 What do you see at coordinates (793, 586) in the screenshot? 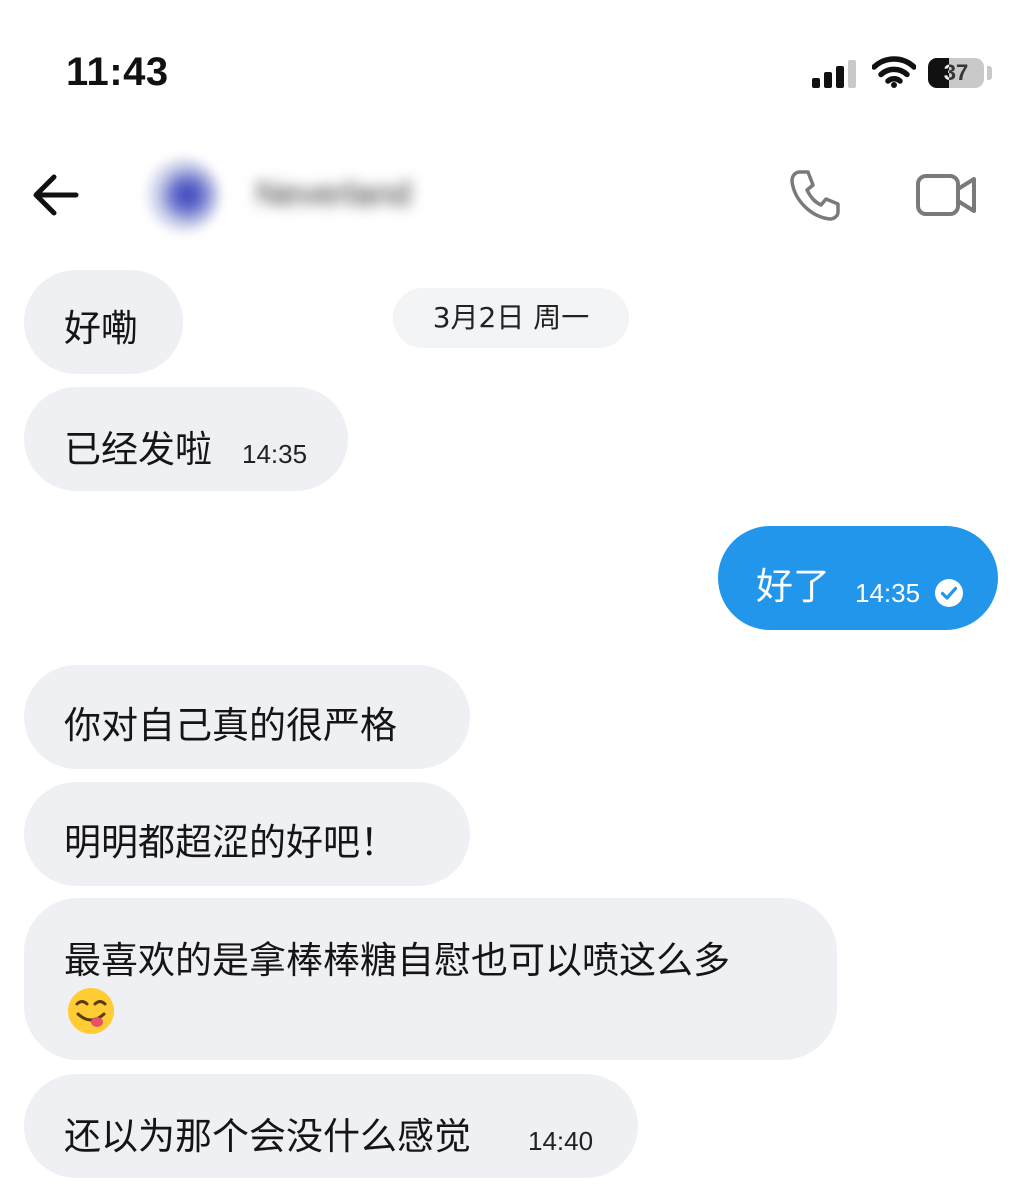
I see `message-text: 好了` at bounding box center [793, 586].